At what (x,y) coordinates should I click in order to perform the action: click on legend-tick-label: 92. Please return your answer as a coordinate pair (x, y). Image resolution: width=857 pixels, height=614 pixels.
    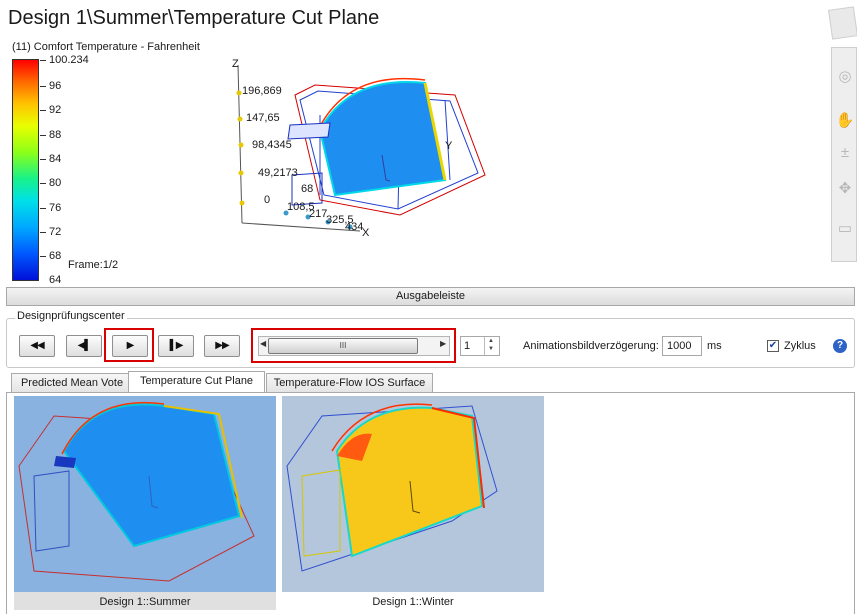
    Looking at the image, I should click on (55, 110).